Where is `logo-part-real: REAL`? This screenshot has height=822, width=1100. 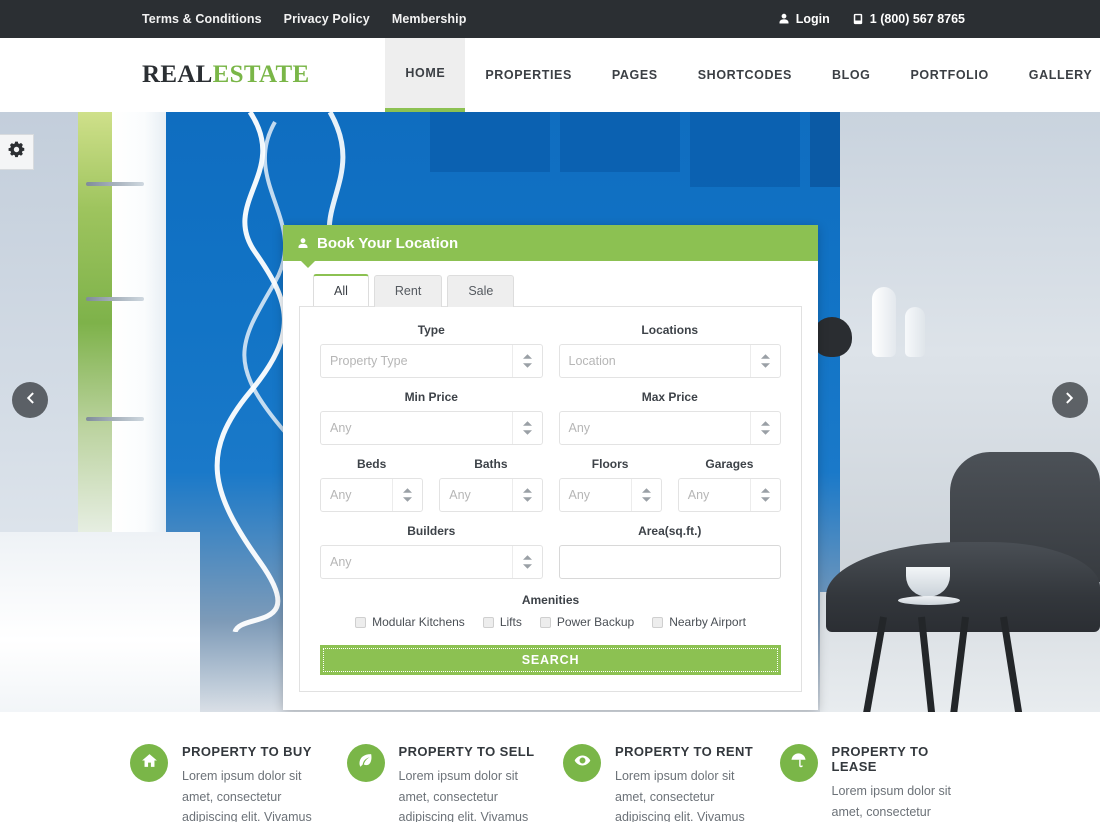 logo-part-real: REAL is located at coordinates (177, 74).